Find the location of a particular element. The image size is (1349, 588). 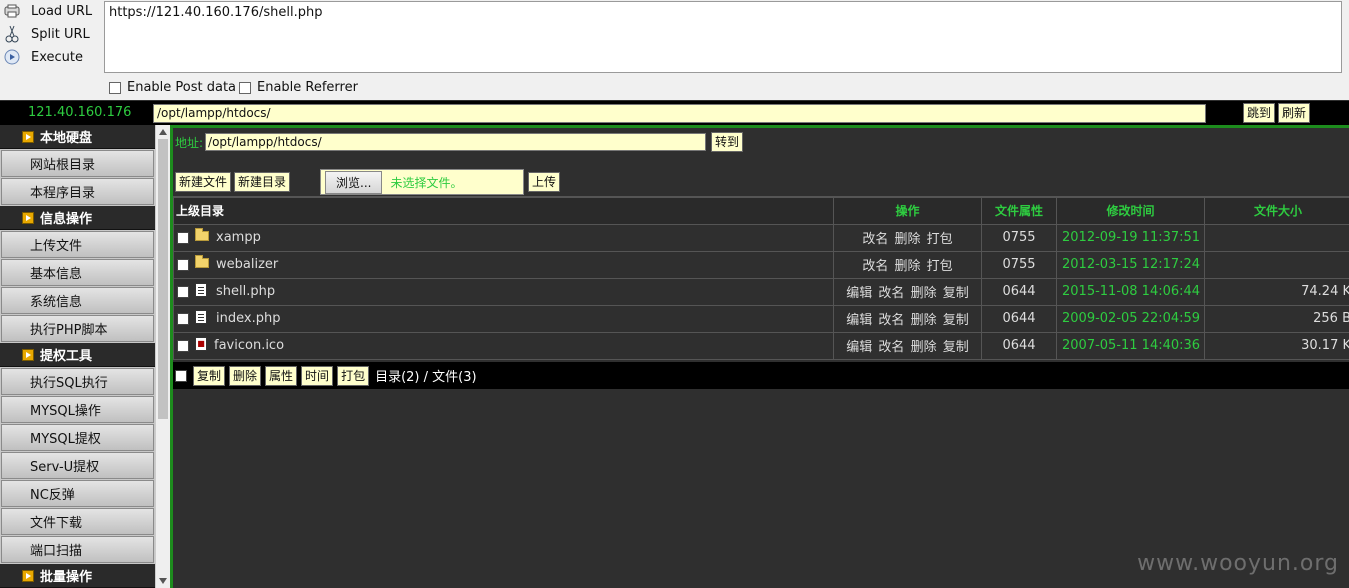

new-file-button: 新建文件 is located at coordinates (203, 182).